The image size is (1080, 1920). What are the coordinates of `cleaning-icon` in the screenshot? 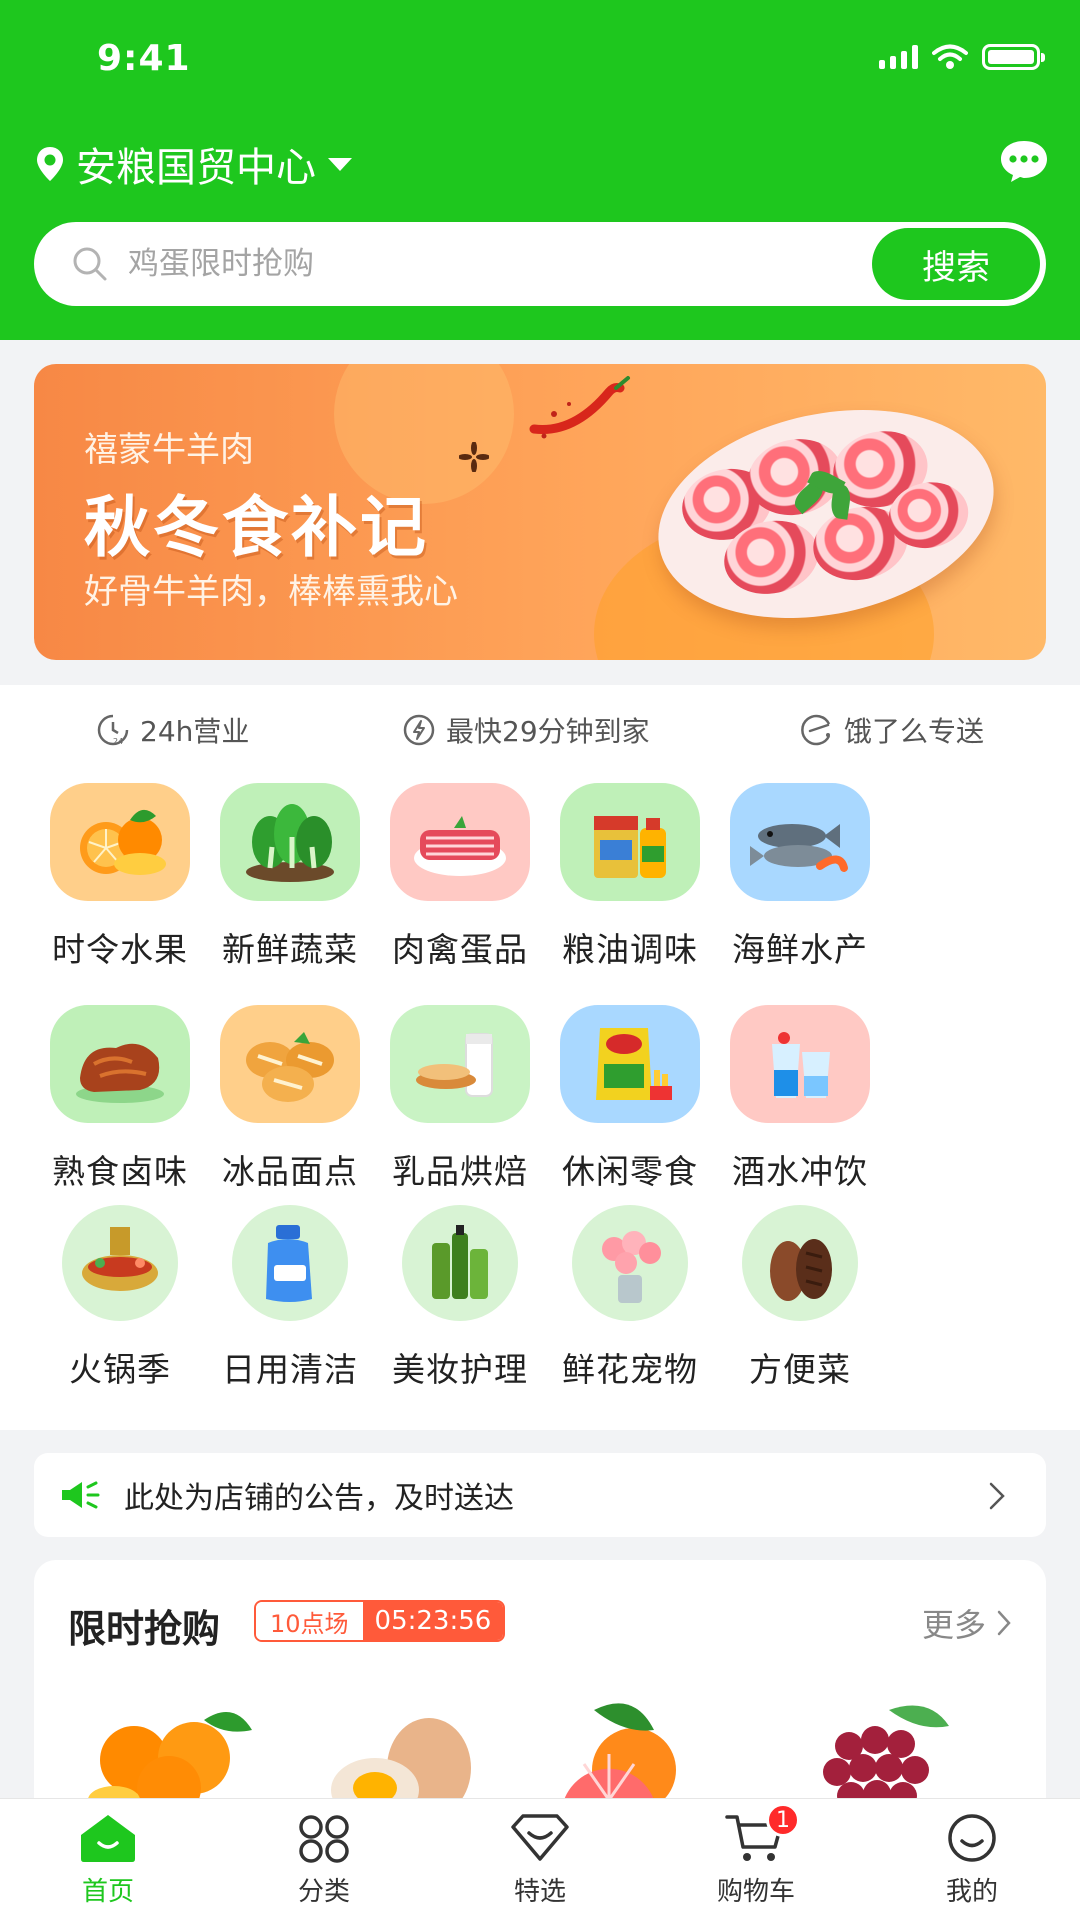 It's located at (290, 1263).